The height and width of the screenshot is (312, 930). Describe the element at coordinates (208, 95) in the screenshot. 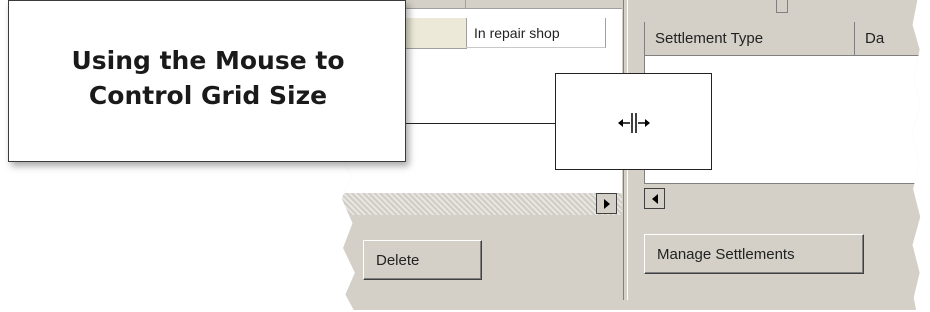

I see `callout-line-2: Control Grid Size` at that location.